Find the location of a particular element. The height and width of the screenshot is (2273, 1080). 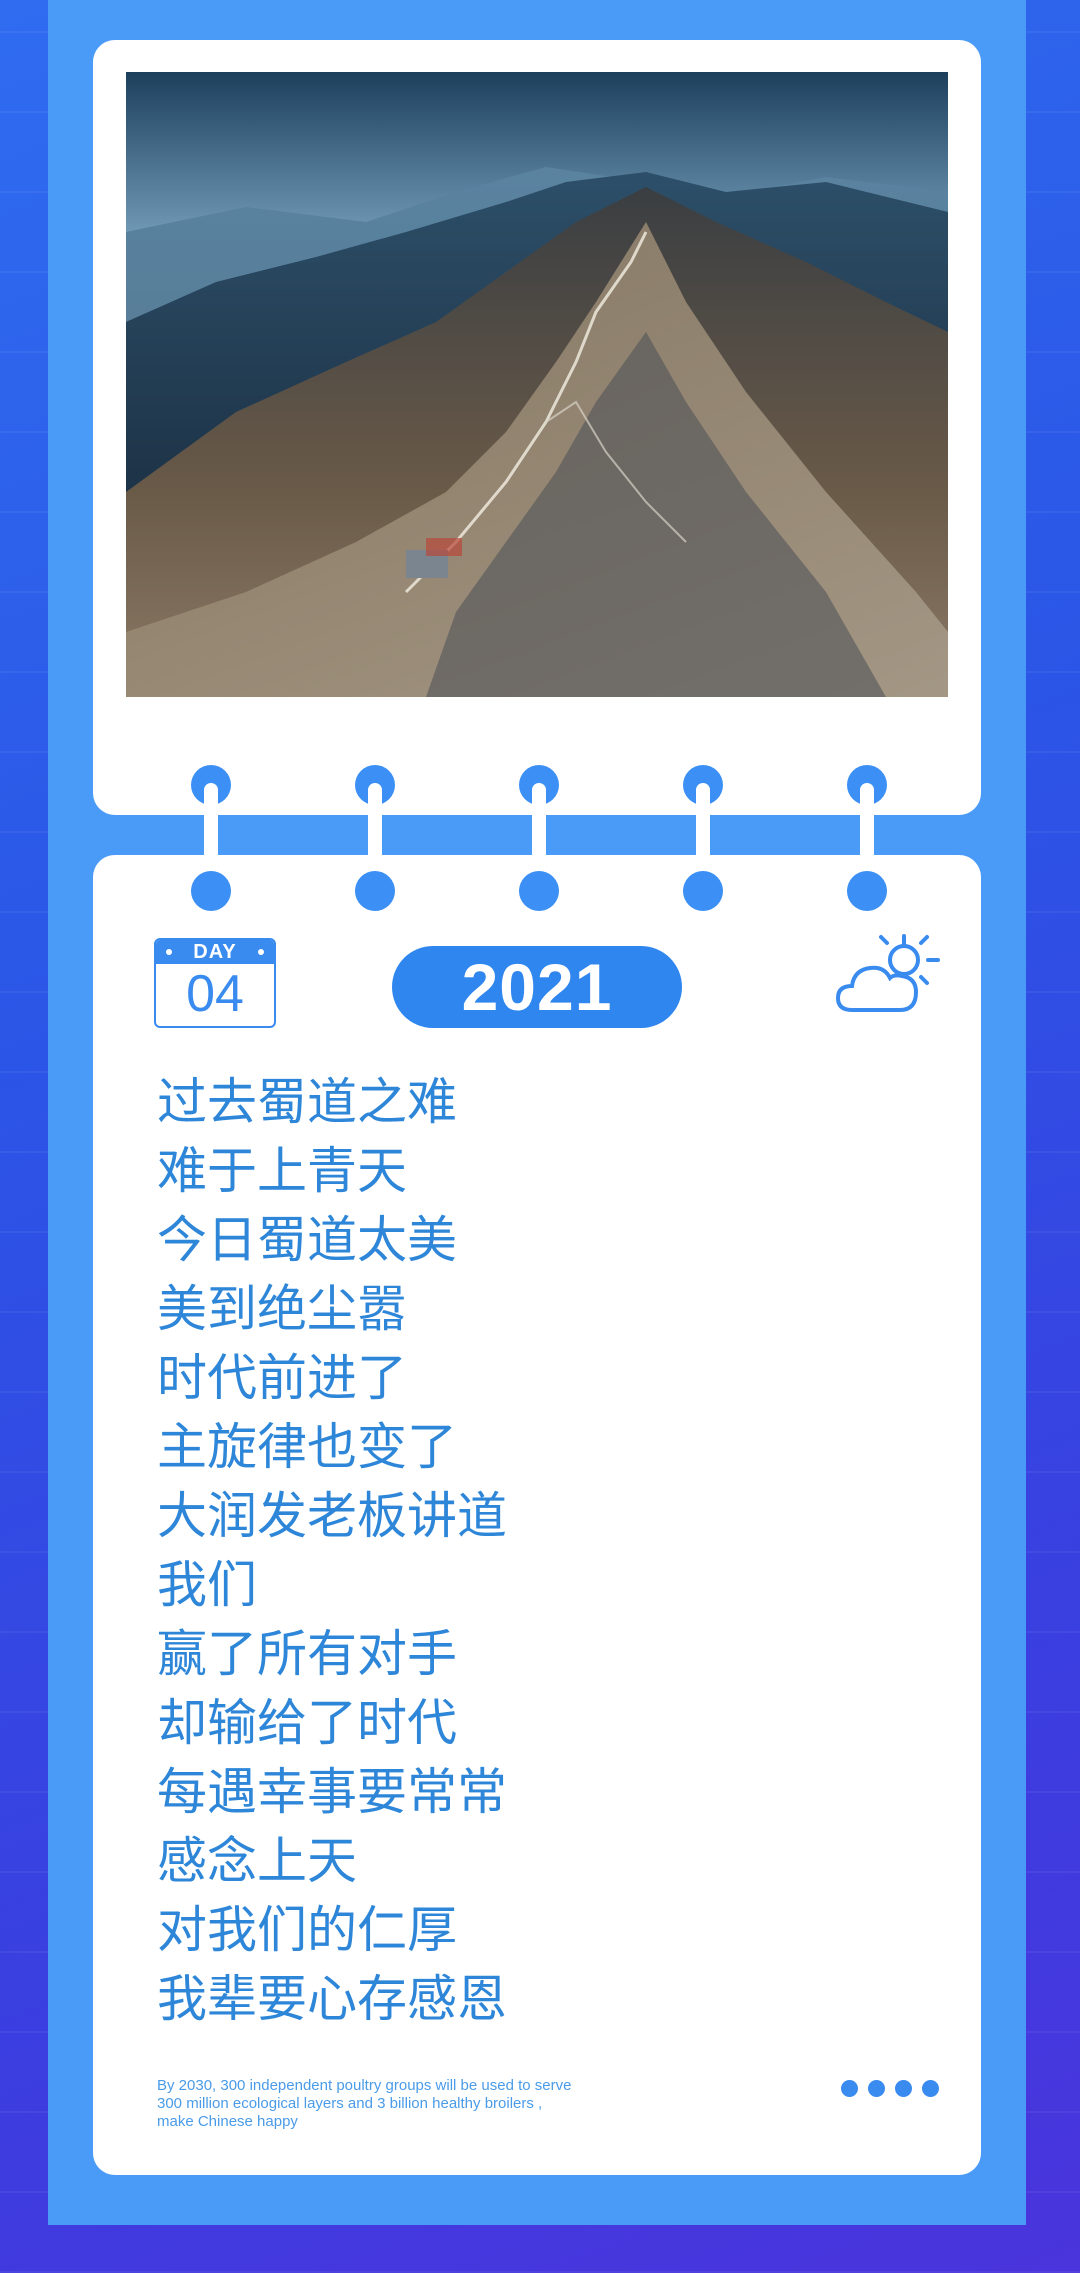

poem-line: 对我们的仁厚 is located at coordinates (307, 1930).